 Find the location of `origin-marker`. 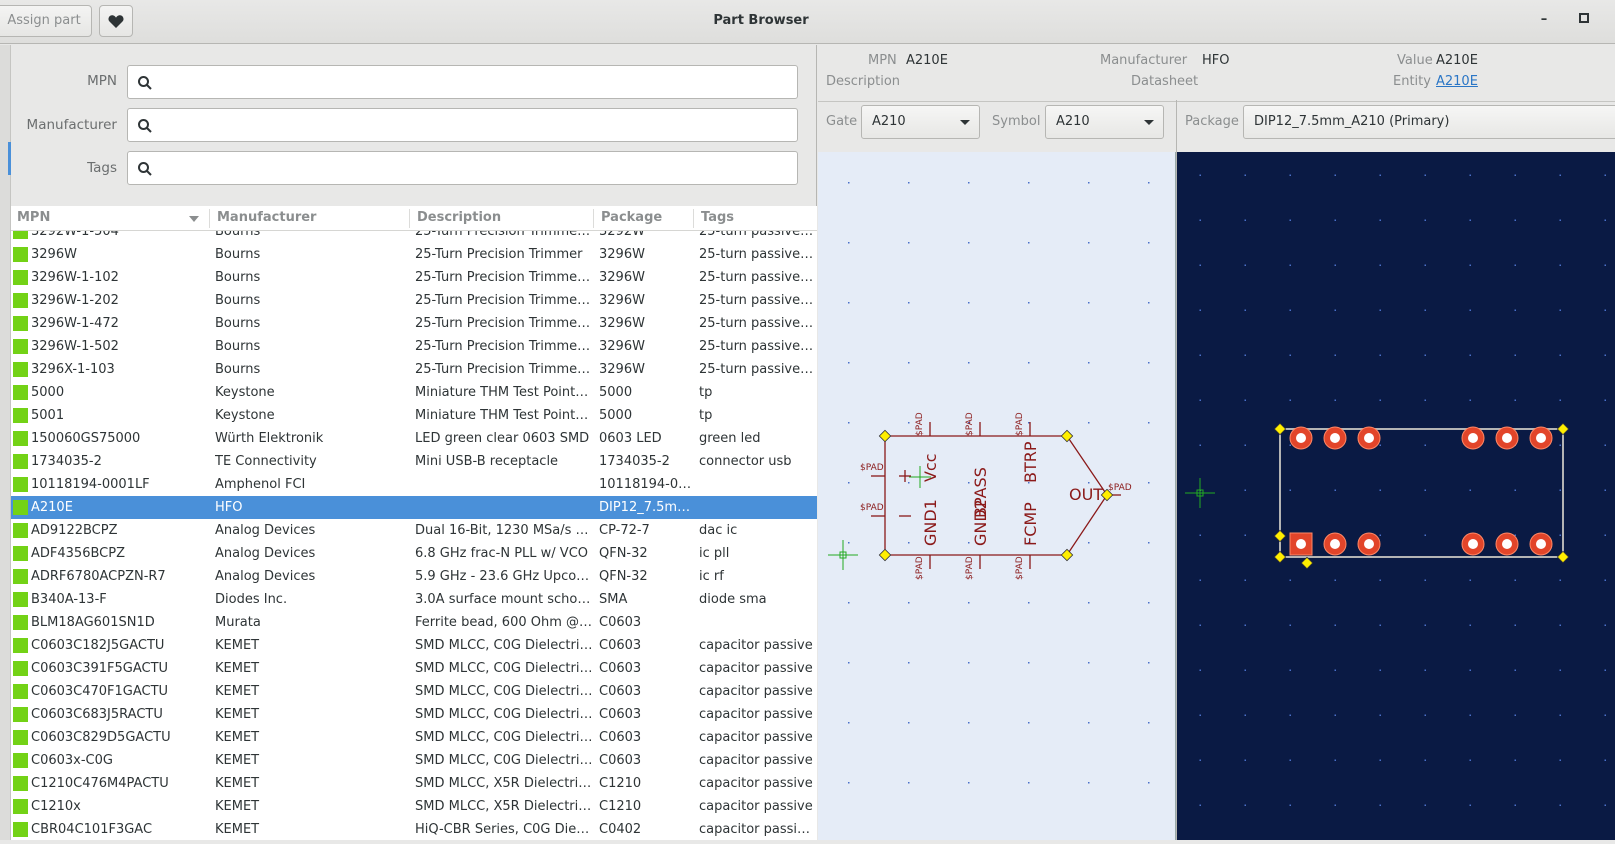

origin-marker is located at coordinates (1200, 493).